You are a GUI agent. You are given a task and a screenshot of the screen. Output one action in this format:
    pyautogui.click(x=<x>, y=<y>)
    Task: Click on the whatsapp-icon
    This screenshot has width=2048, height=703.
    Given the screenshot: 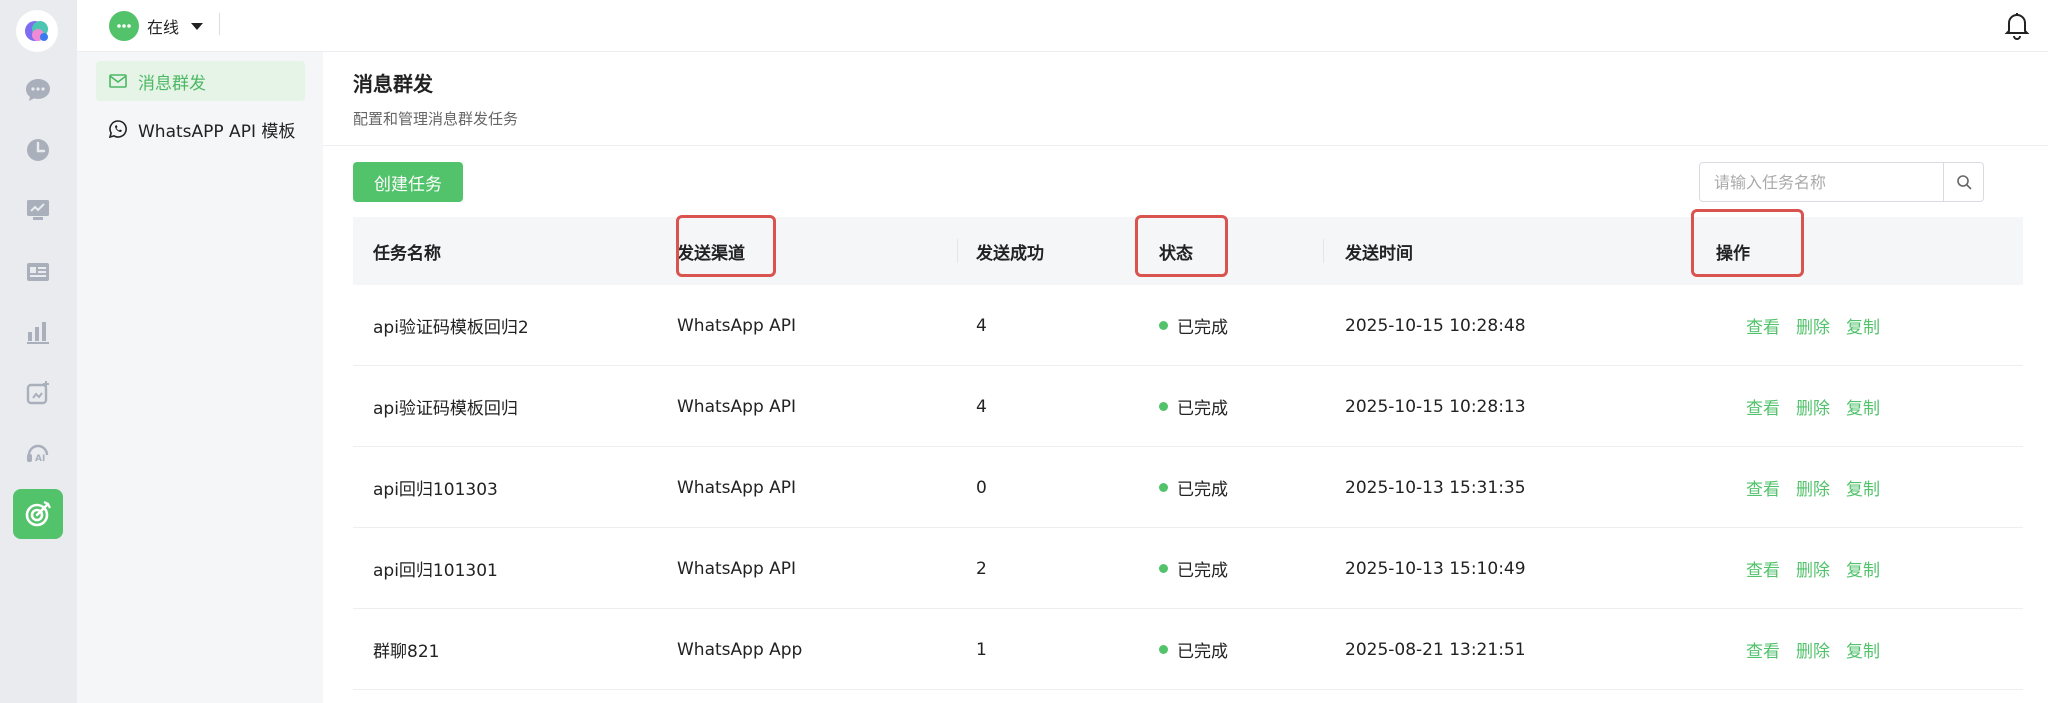 What is the action you would take?
    pyautogui.click(x=117, y=129)
    